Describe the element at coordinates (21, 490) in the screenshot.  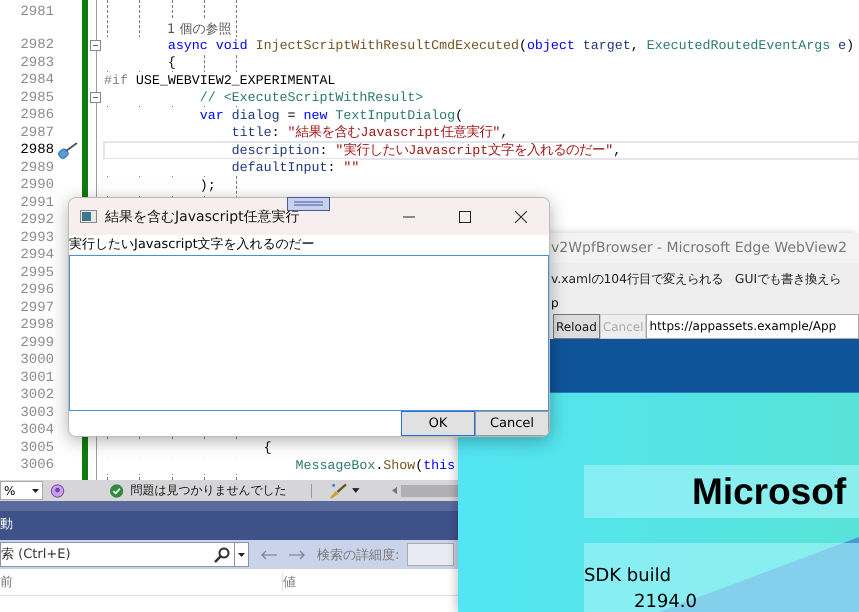
I see `zoom-dropdown: %` at that location.